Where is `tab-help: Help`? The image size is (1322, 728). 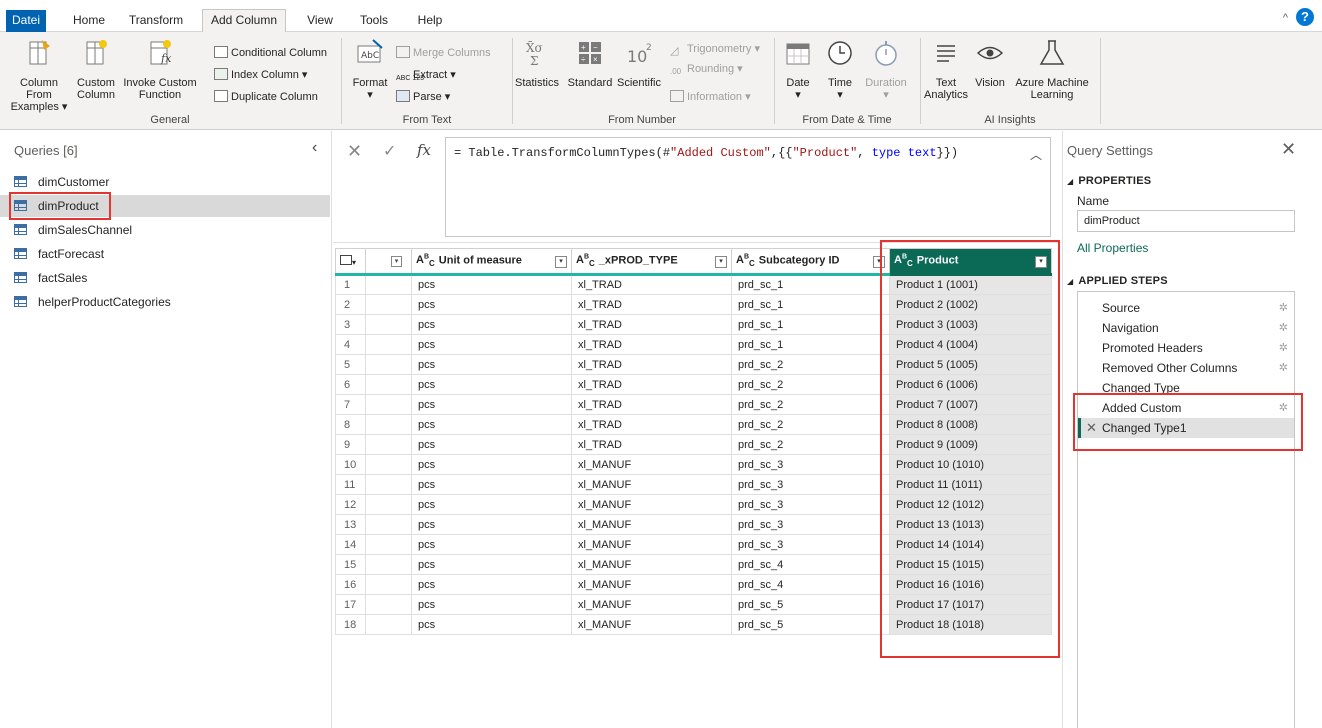 tab-help: Help is located at coordinates (430, 21).